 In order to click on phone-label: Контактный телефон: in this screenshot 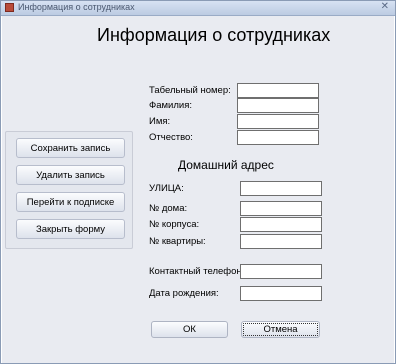, I will do `click(197, 271)`.